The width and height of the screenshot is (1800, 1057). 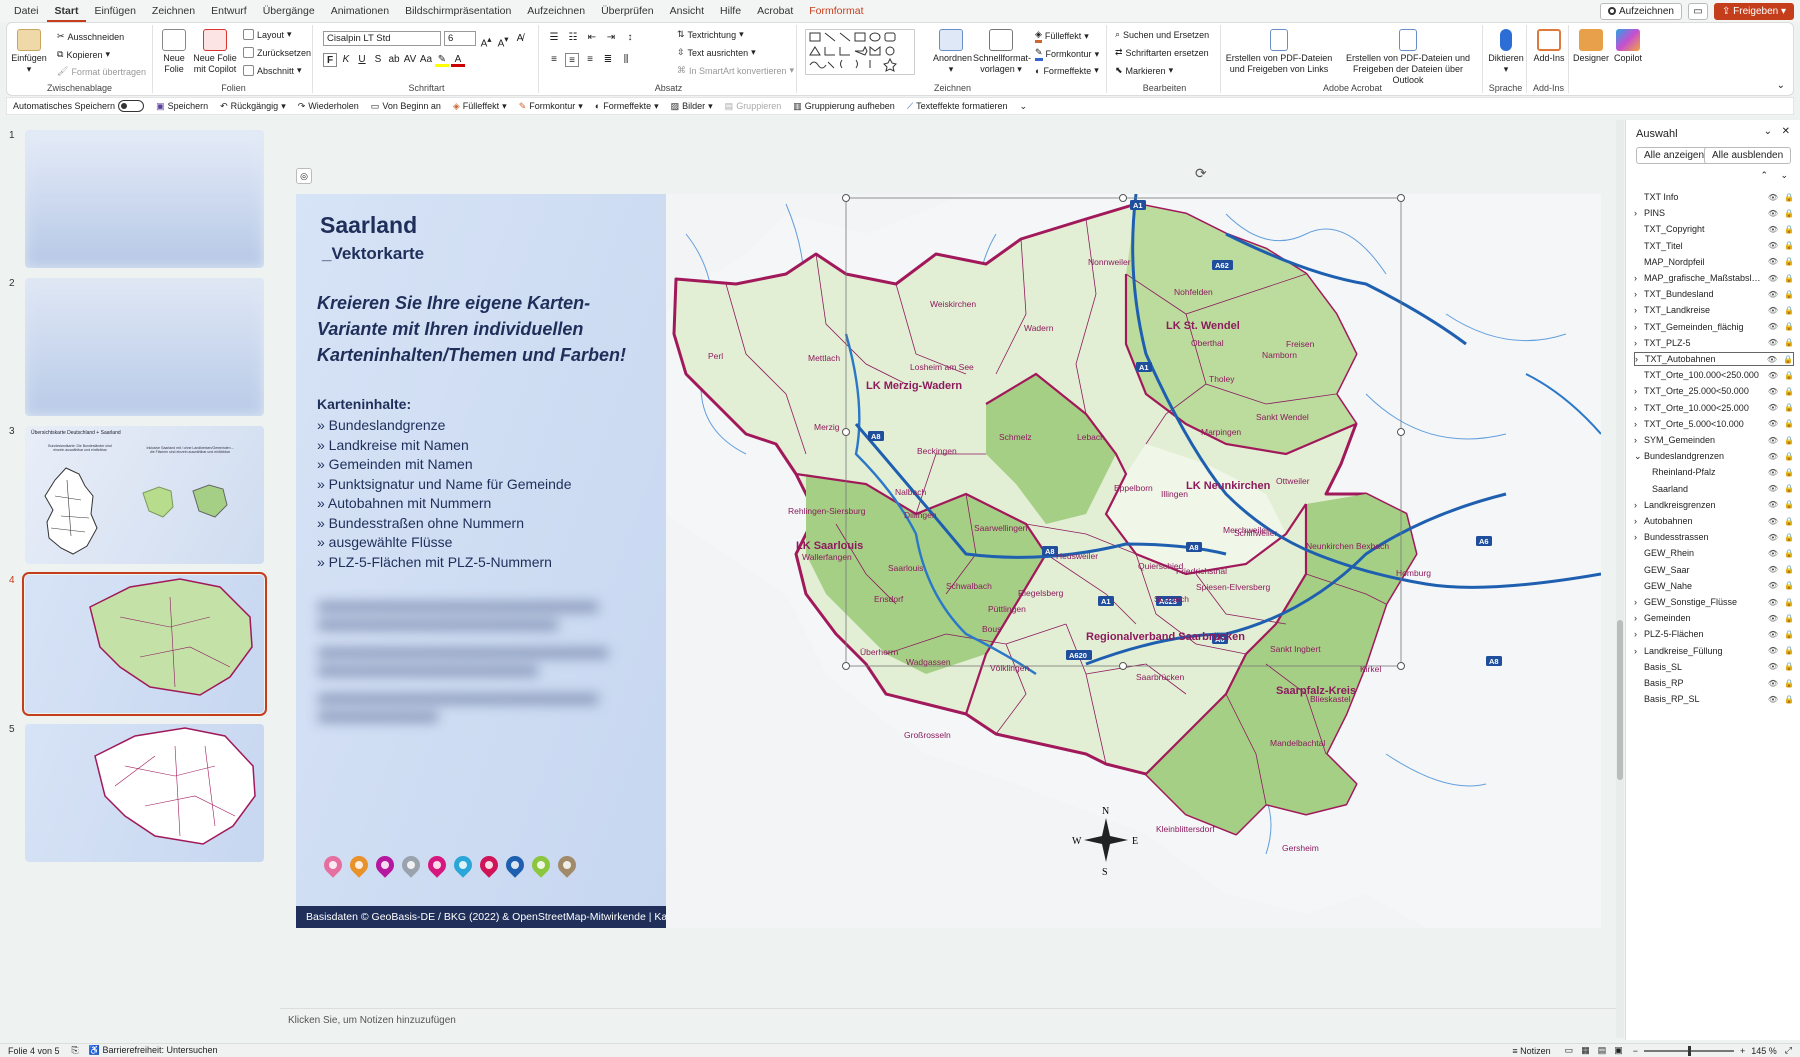 I want to click on numbering-icon: ☷, so click(x=573, y=38).